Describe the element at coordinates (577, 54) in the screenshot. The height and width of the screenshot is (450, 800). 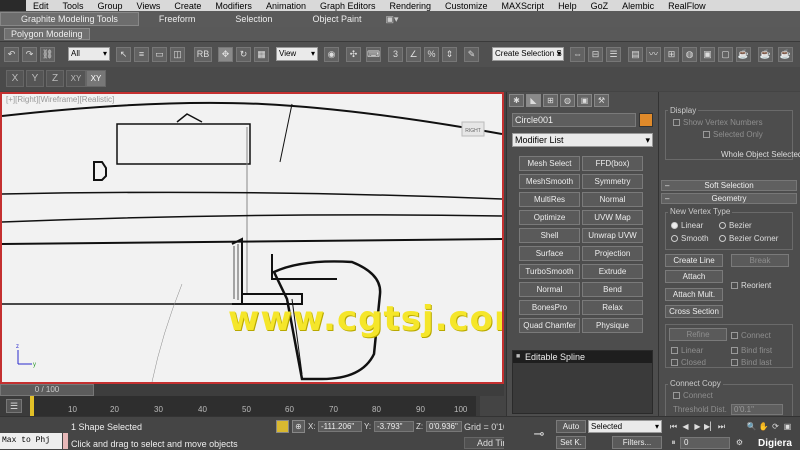
I see `mirror-icon: ⇔` at that location.